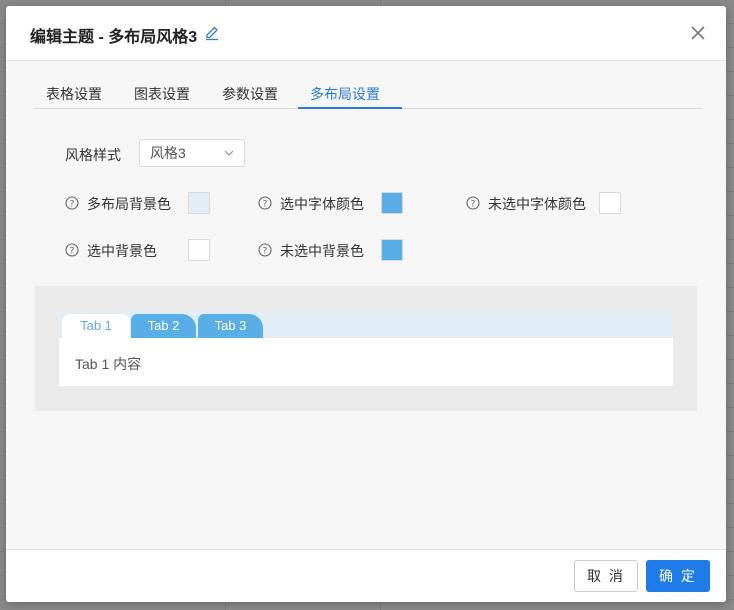 The height and width of the screenshot is (610, 734). Describe the element at coordinates (678, 576) in the screenshot. I see `confirm-button: 确 定` at that location.